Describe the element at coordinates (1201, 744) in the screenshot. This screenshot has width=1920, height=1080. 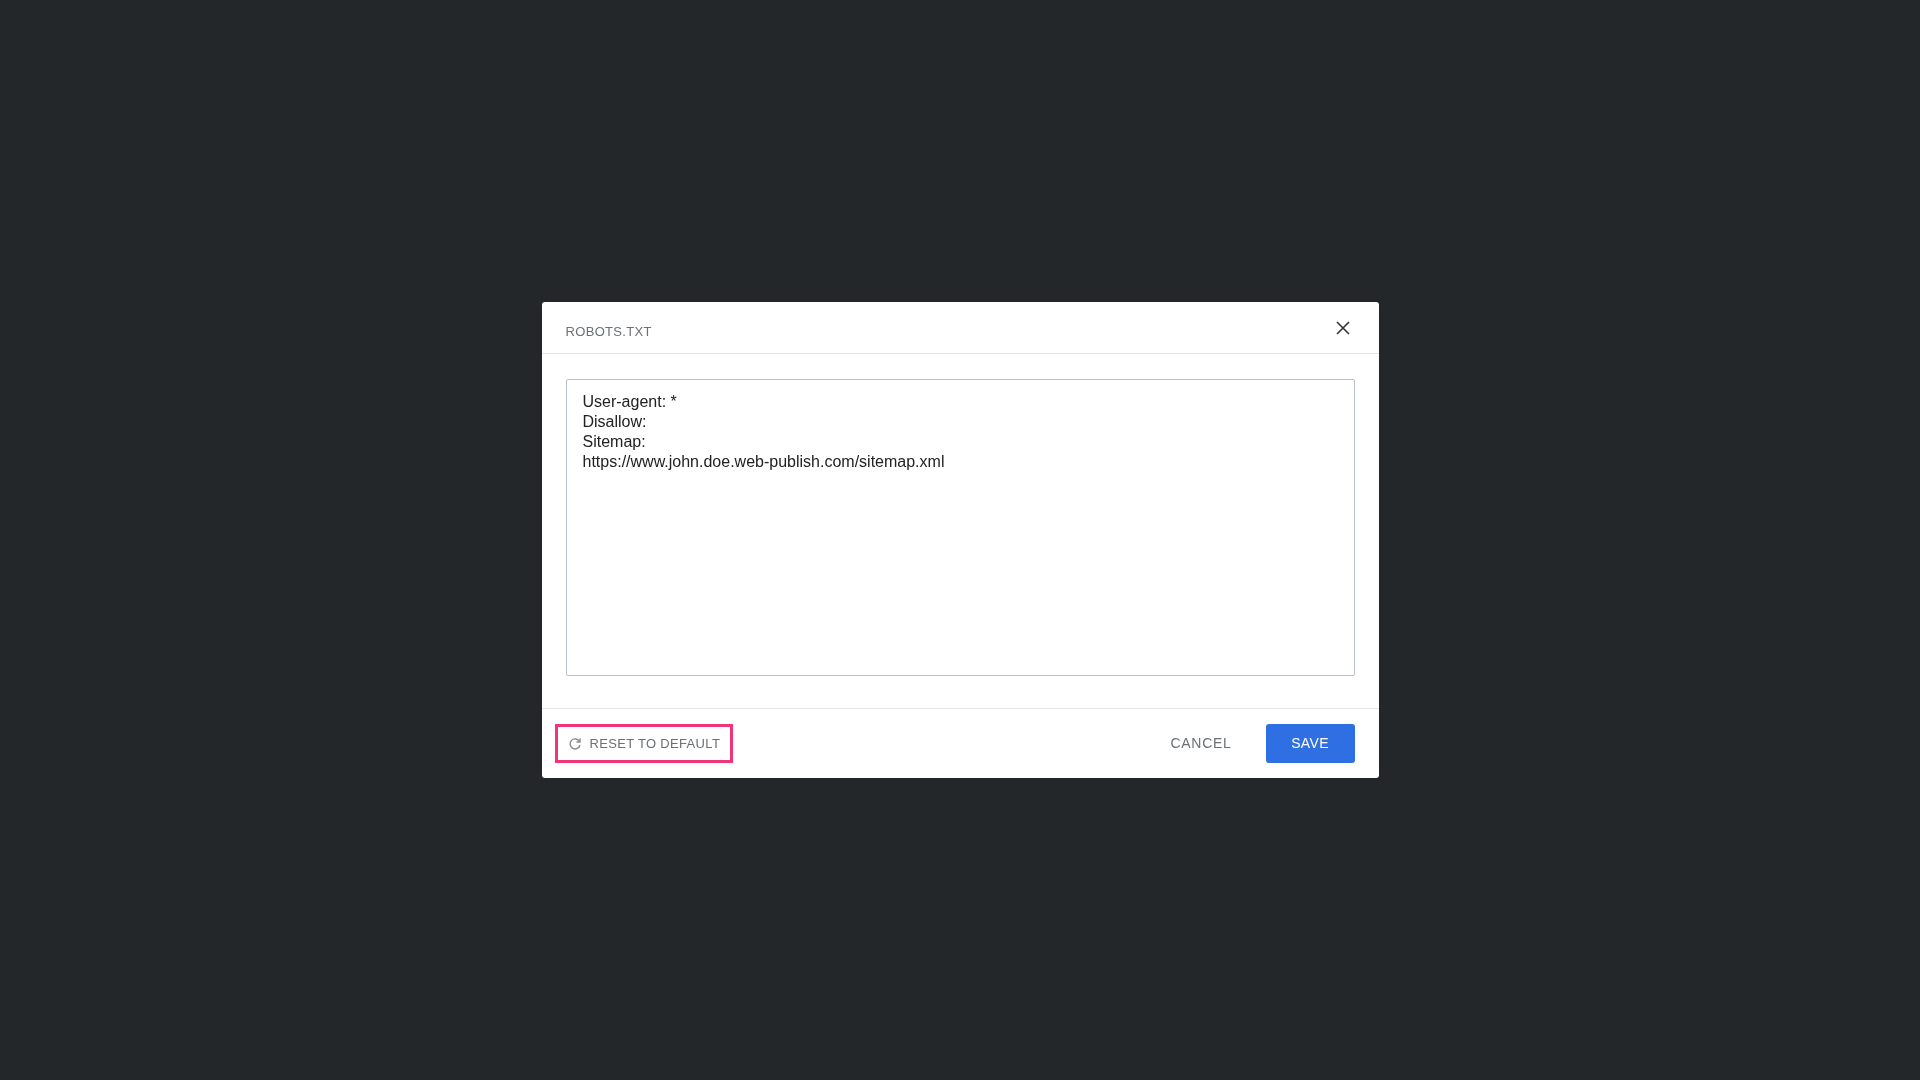
I see `cancel-button: CANCEL` at that location.